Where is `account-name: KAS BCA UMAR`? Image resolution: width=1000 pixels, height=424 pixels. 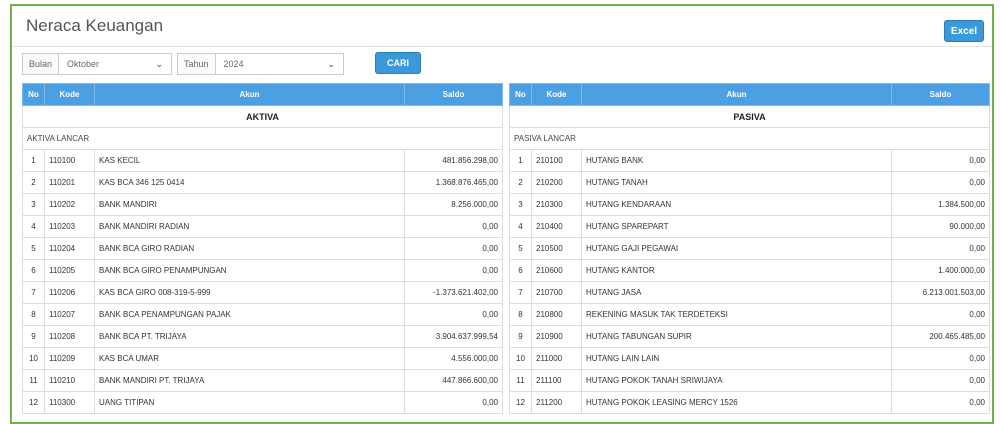 account-name: KAS BCA UMAR is located at coordinates (249, 358).